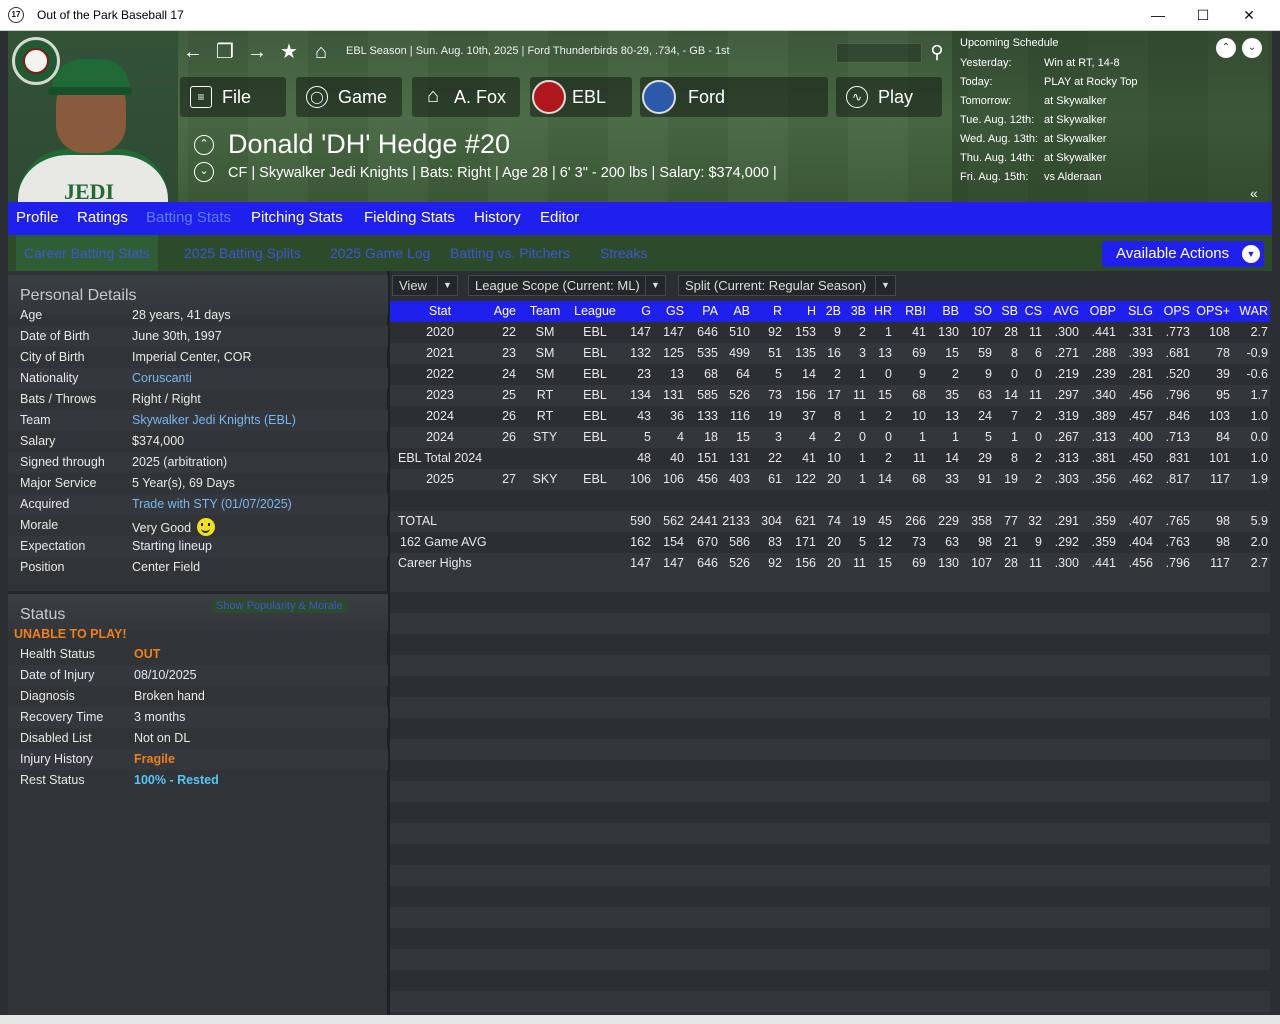 The image size is (1280, 1024). What do you see at coordinates (225, 52) in the screenshot?
I see `copy-icon: ❐` at bounding box center [225, 52].